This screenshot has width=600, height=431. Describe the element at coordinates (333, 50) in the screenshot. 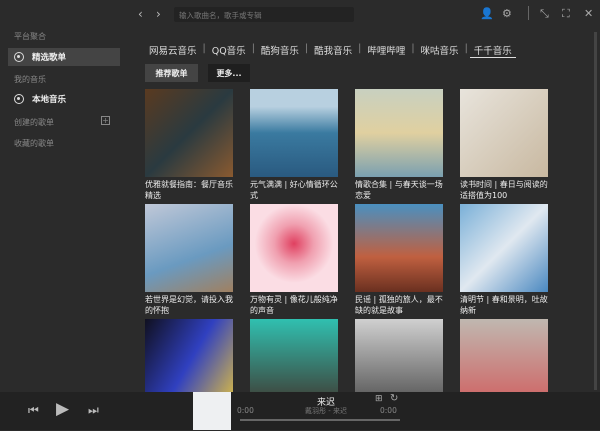

I see `tab-kuwo: 酷我音乐` at that location.